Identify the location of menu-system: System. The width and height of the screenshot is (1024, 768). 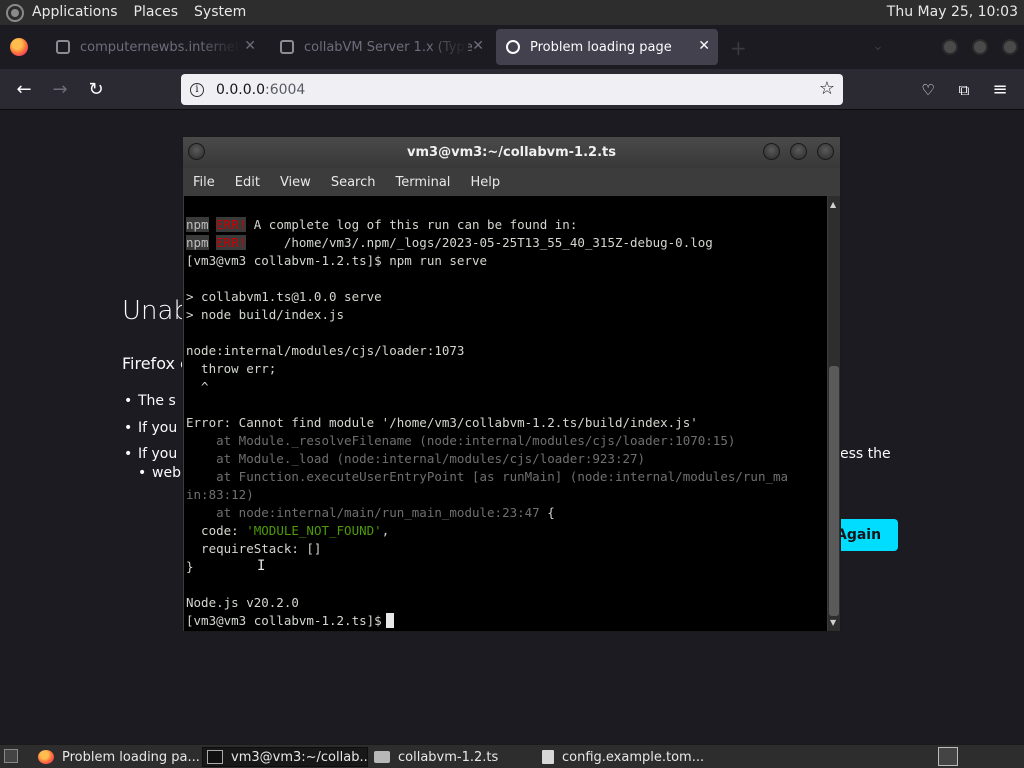
(220, 12).